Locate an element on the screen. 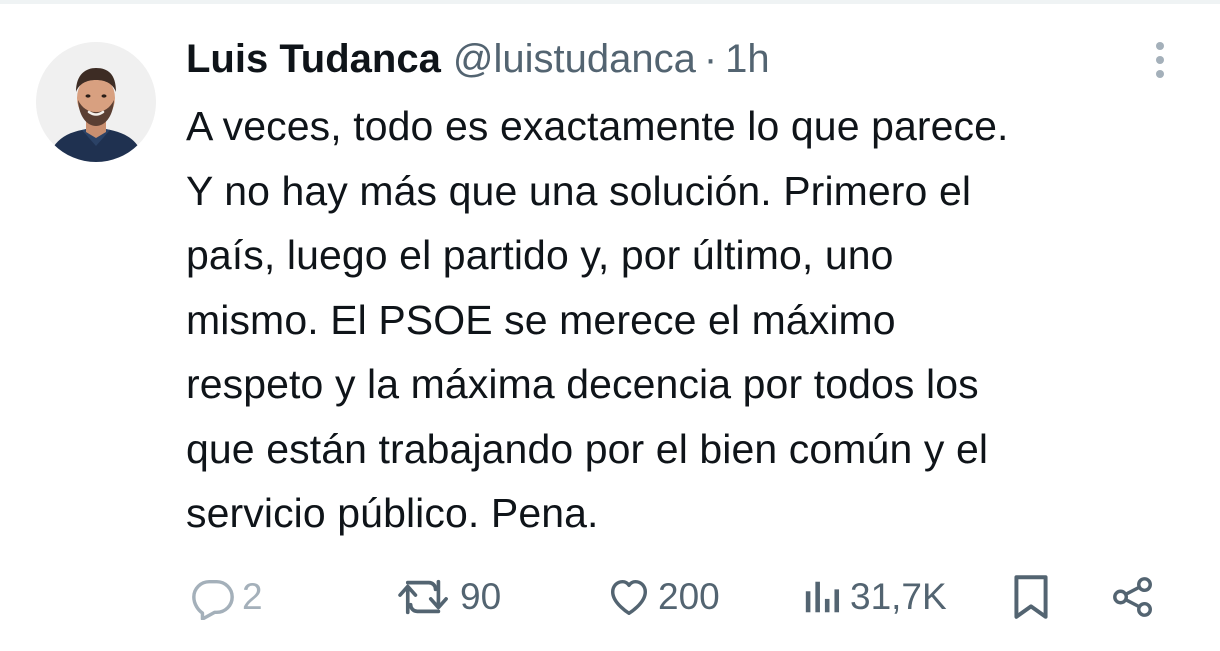  like-button: 200 is located at coordinates (663, 597).